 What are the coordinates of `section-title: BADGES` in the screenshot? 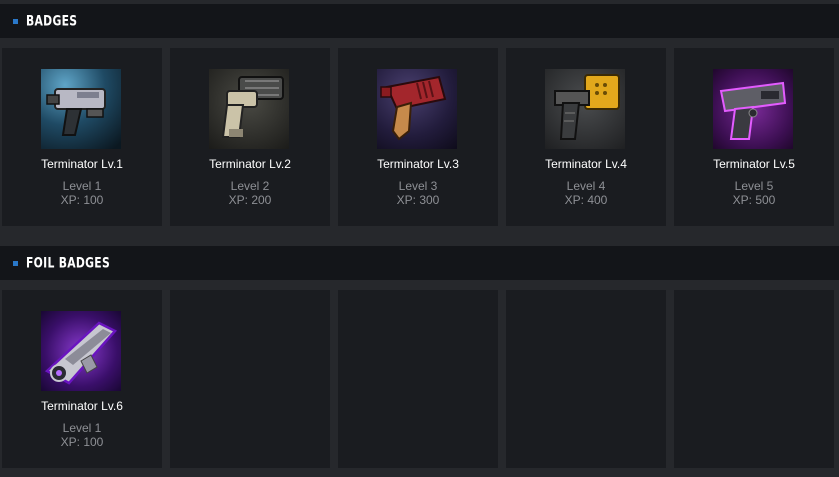 It's located at (52, 21).